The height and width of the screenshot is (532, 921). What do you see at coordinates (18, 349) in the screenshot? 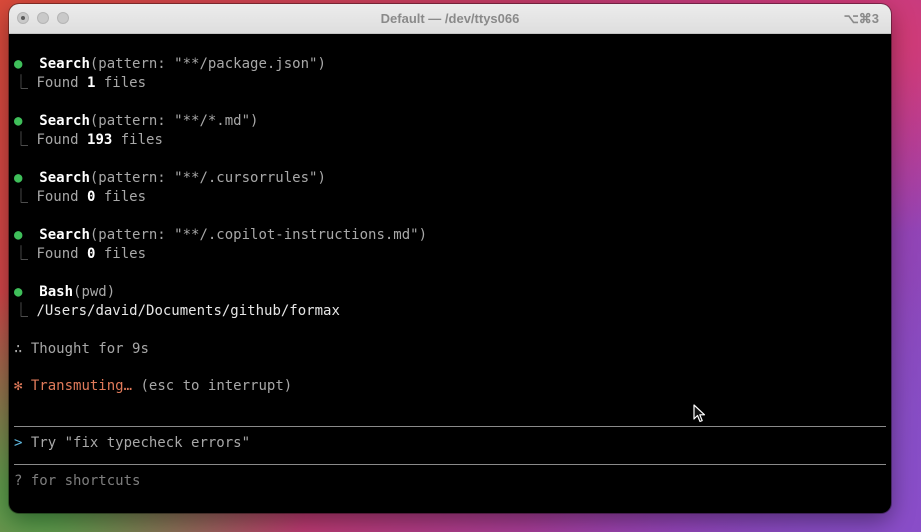
I see `therefore-icon: ∴` at bounding box center [18, 349].